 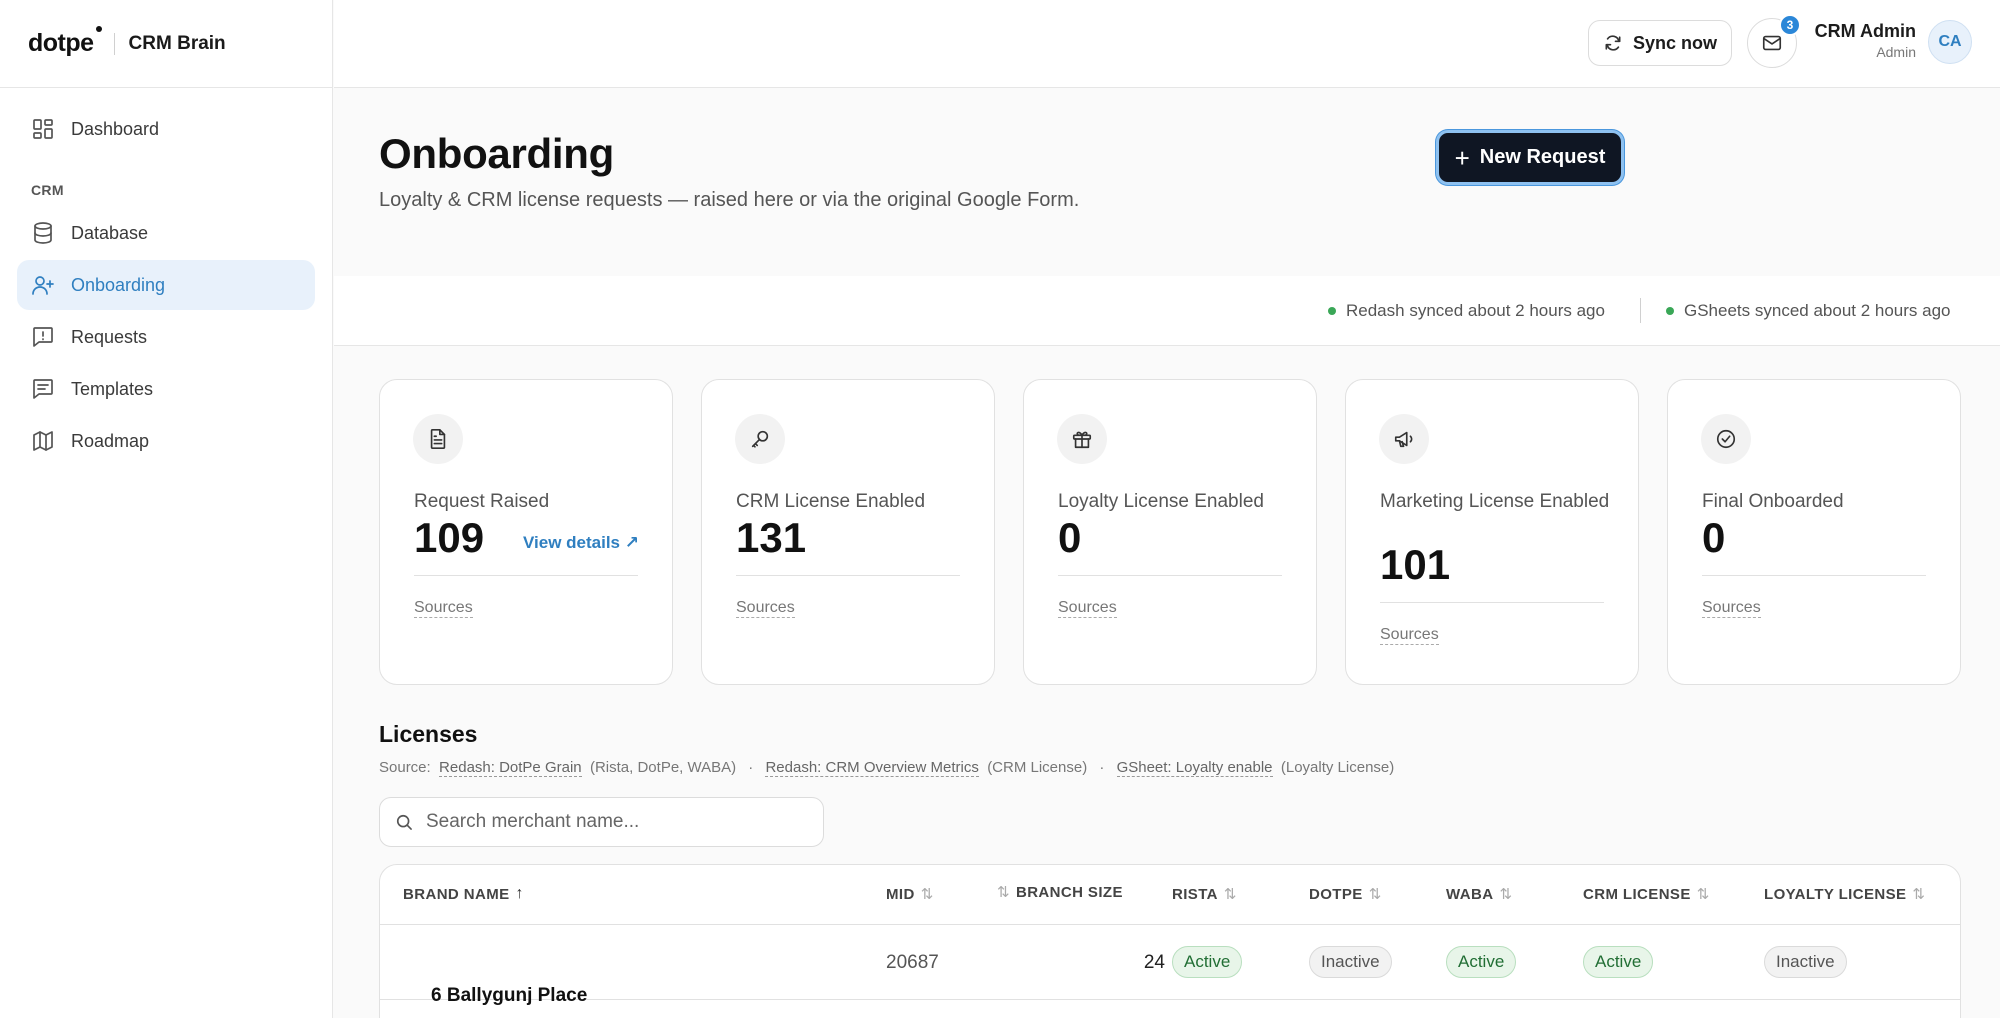 I want to click on dotpe-logo: dotpe, so click(x=65, y=42).